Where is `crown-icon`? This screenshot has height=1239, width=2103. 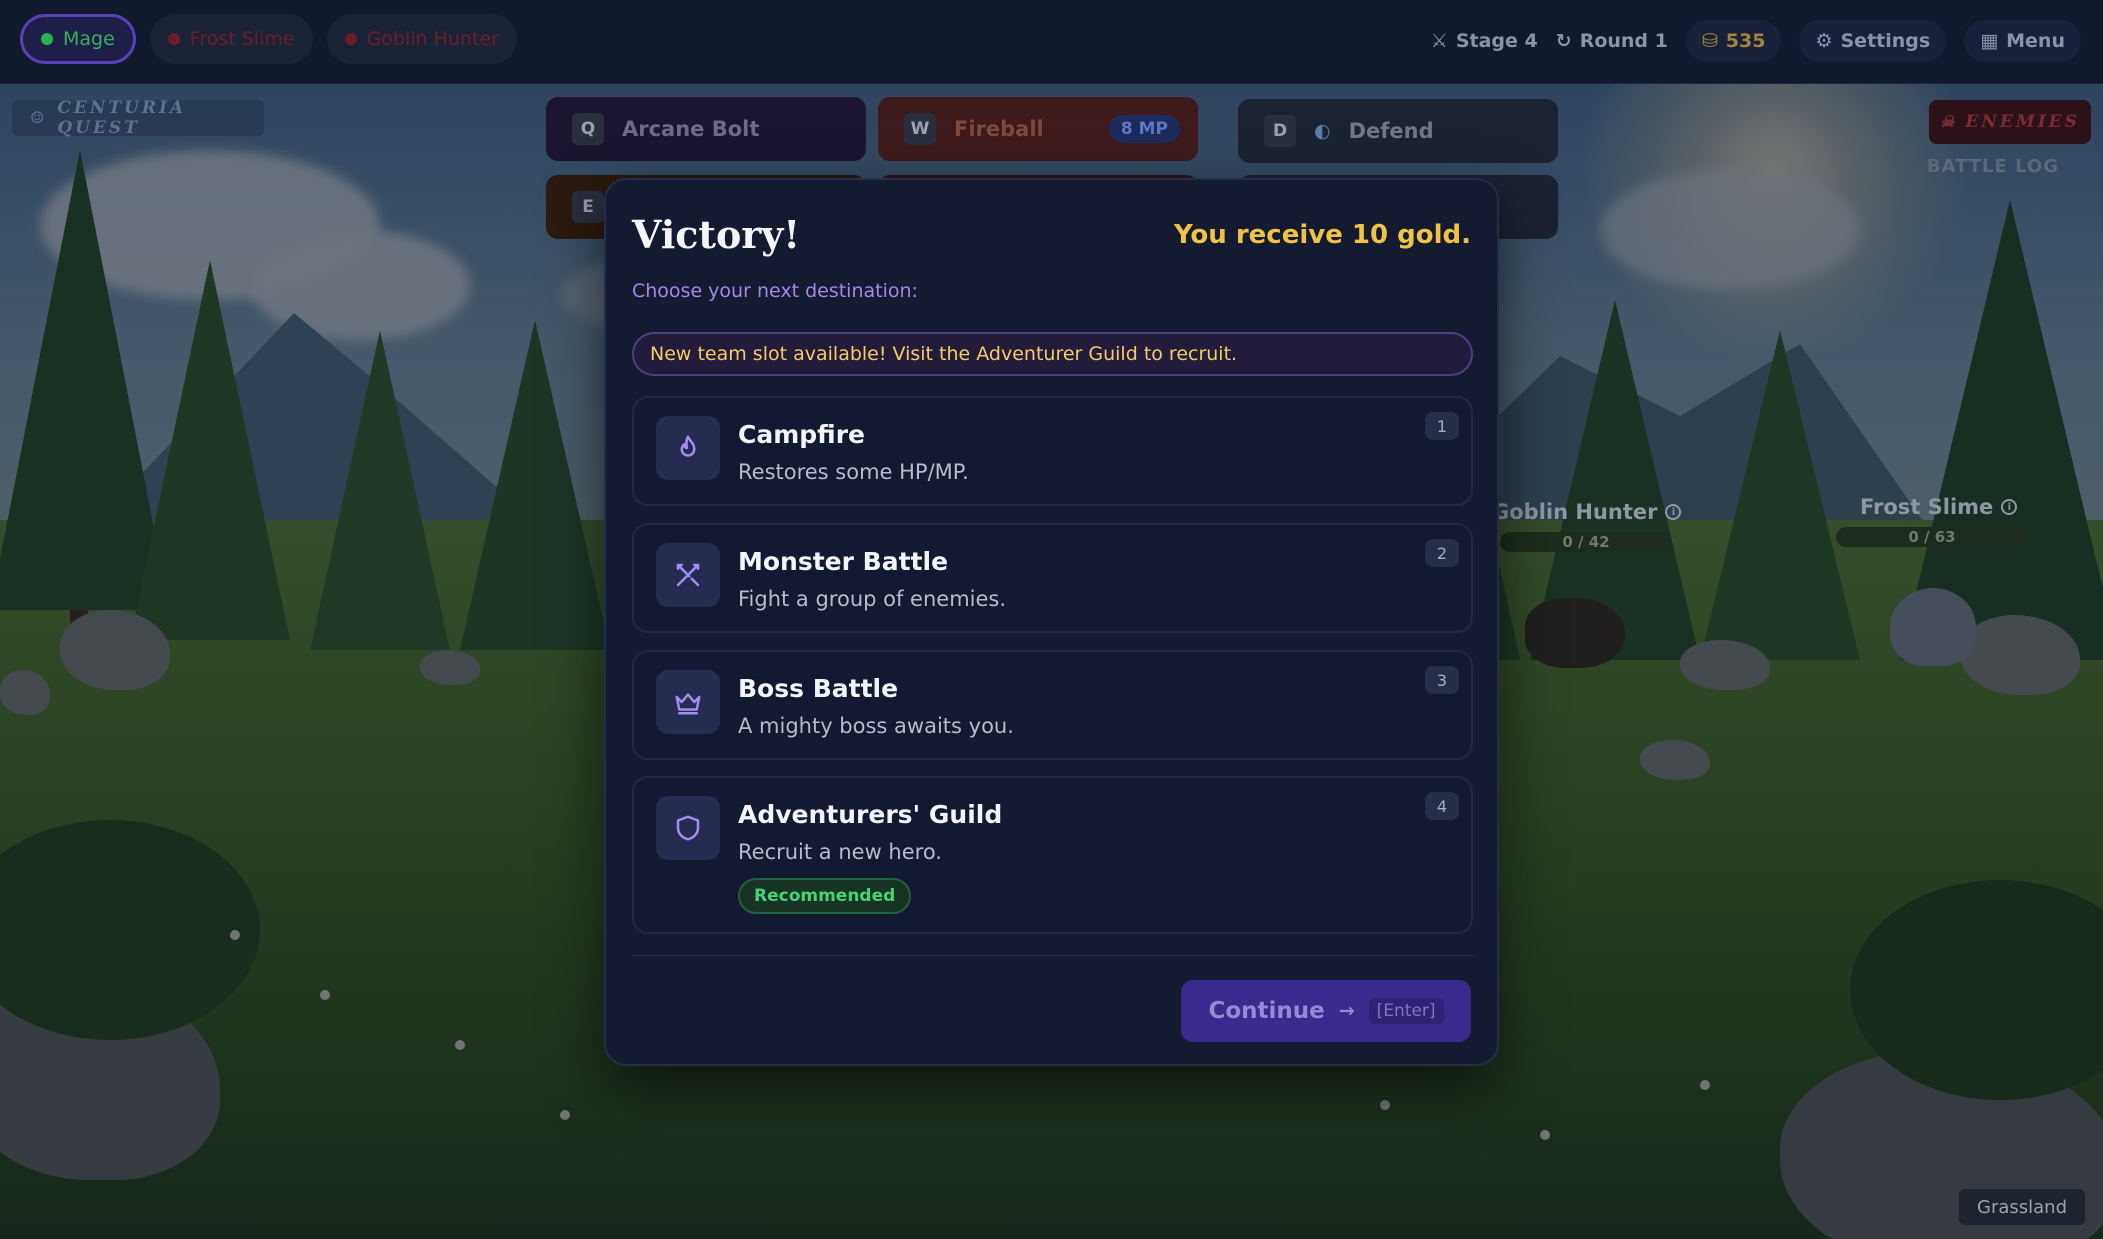 crown-icon is located at coordinates (688, 702).